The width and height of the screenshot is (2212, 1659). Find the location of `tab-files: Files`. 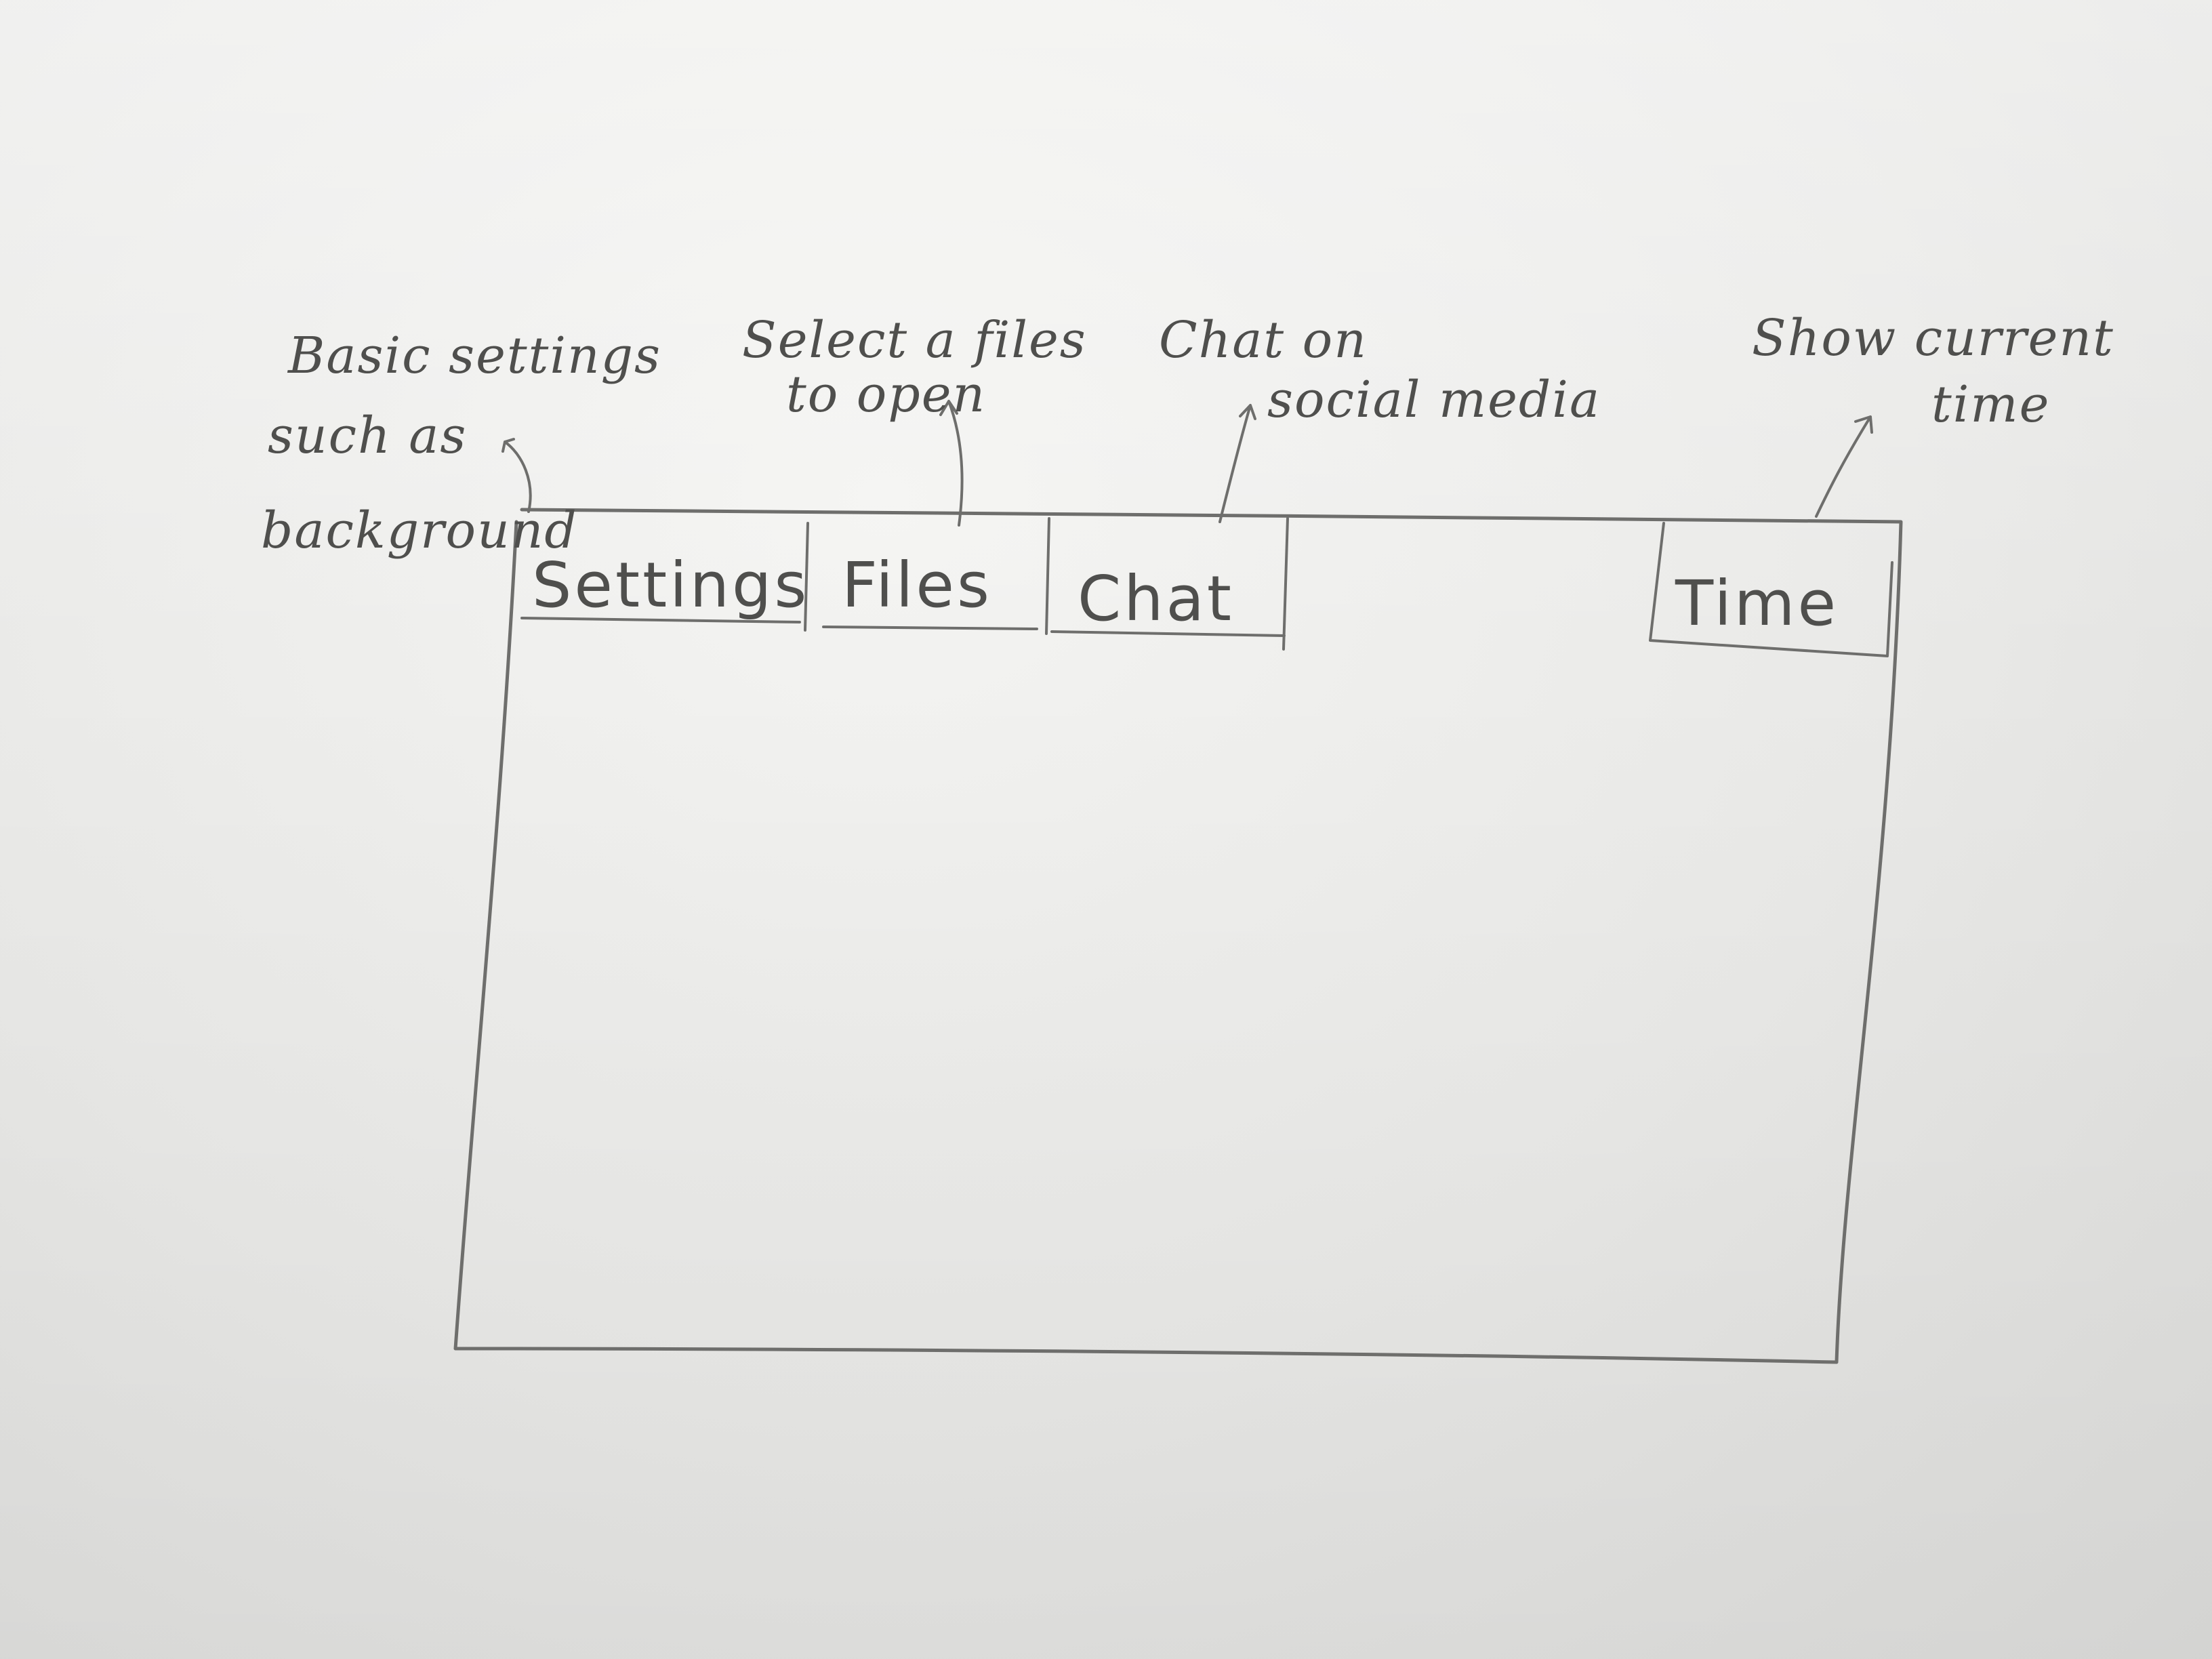

tab-files: Files is located at coordinates (917, 585).